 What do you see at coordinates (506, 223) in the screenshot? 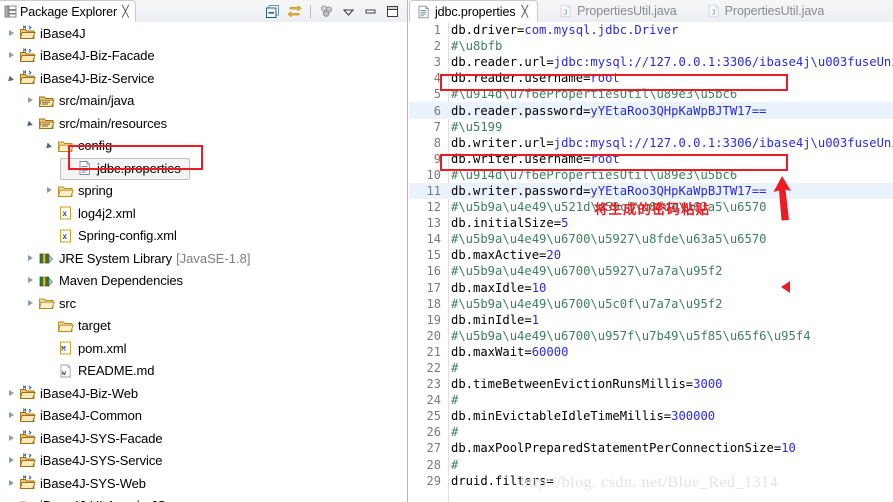
I see `code-token: db.initialSize=` at bounding box center [506, 223].